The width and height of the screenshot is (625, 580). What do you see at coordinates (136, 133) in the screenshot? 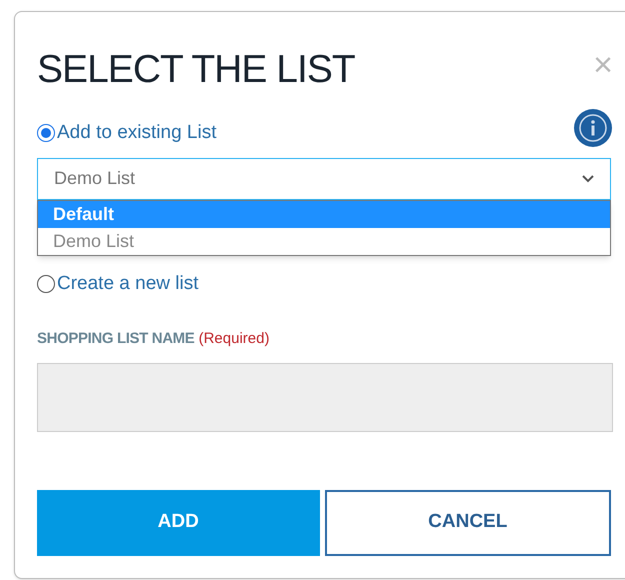
I see `option-label: Add to existing List` at bounding box center [136, 133].